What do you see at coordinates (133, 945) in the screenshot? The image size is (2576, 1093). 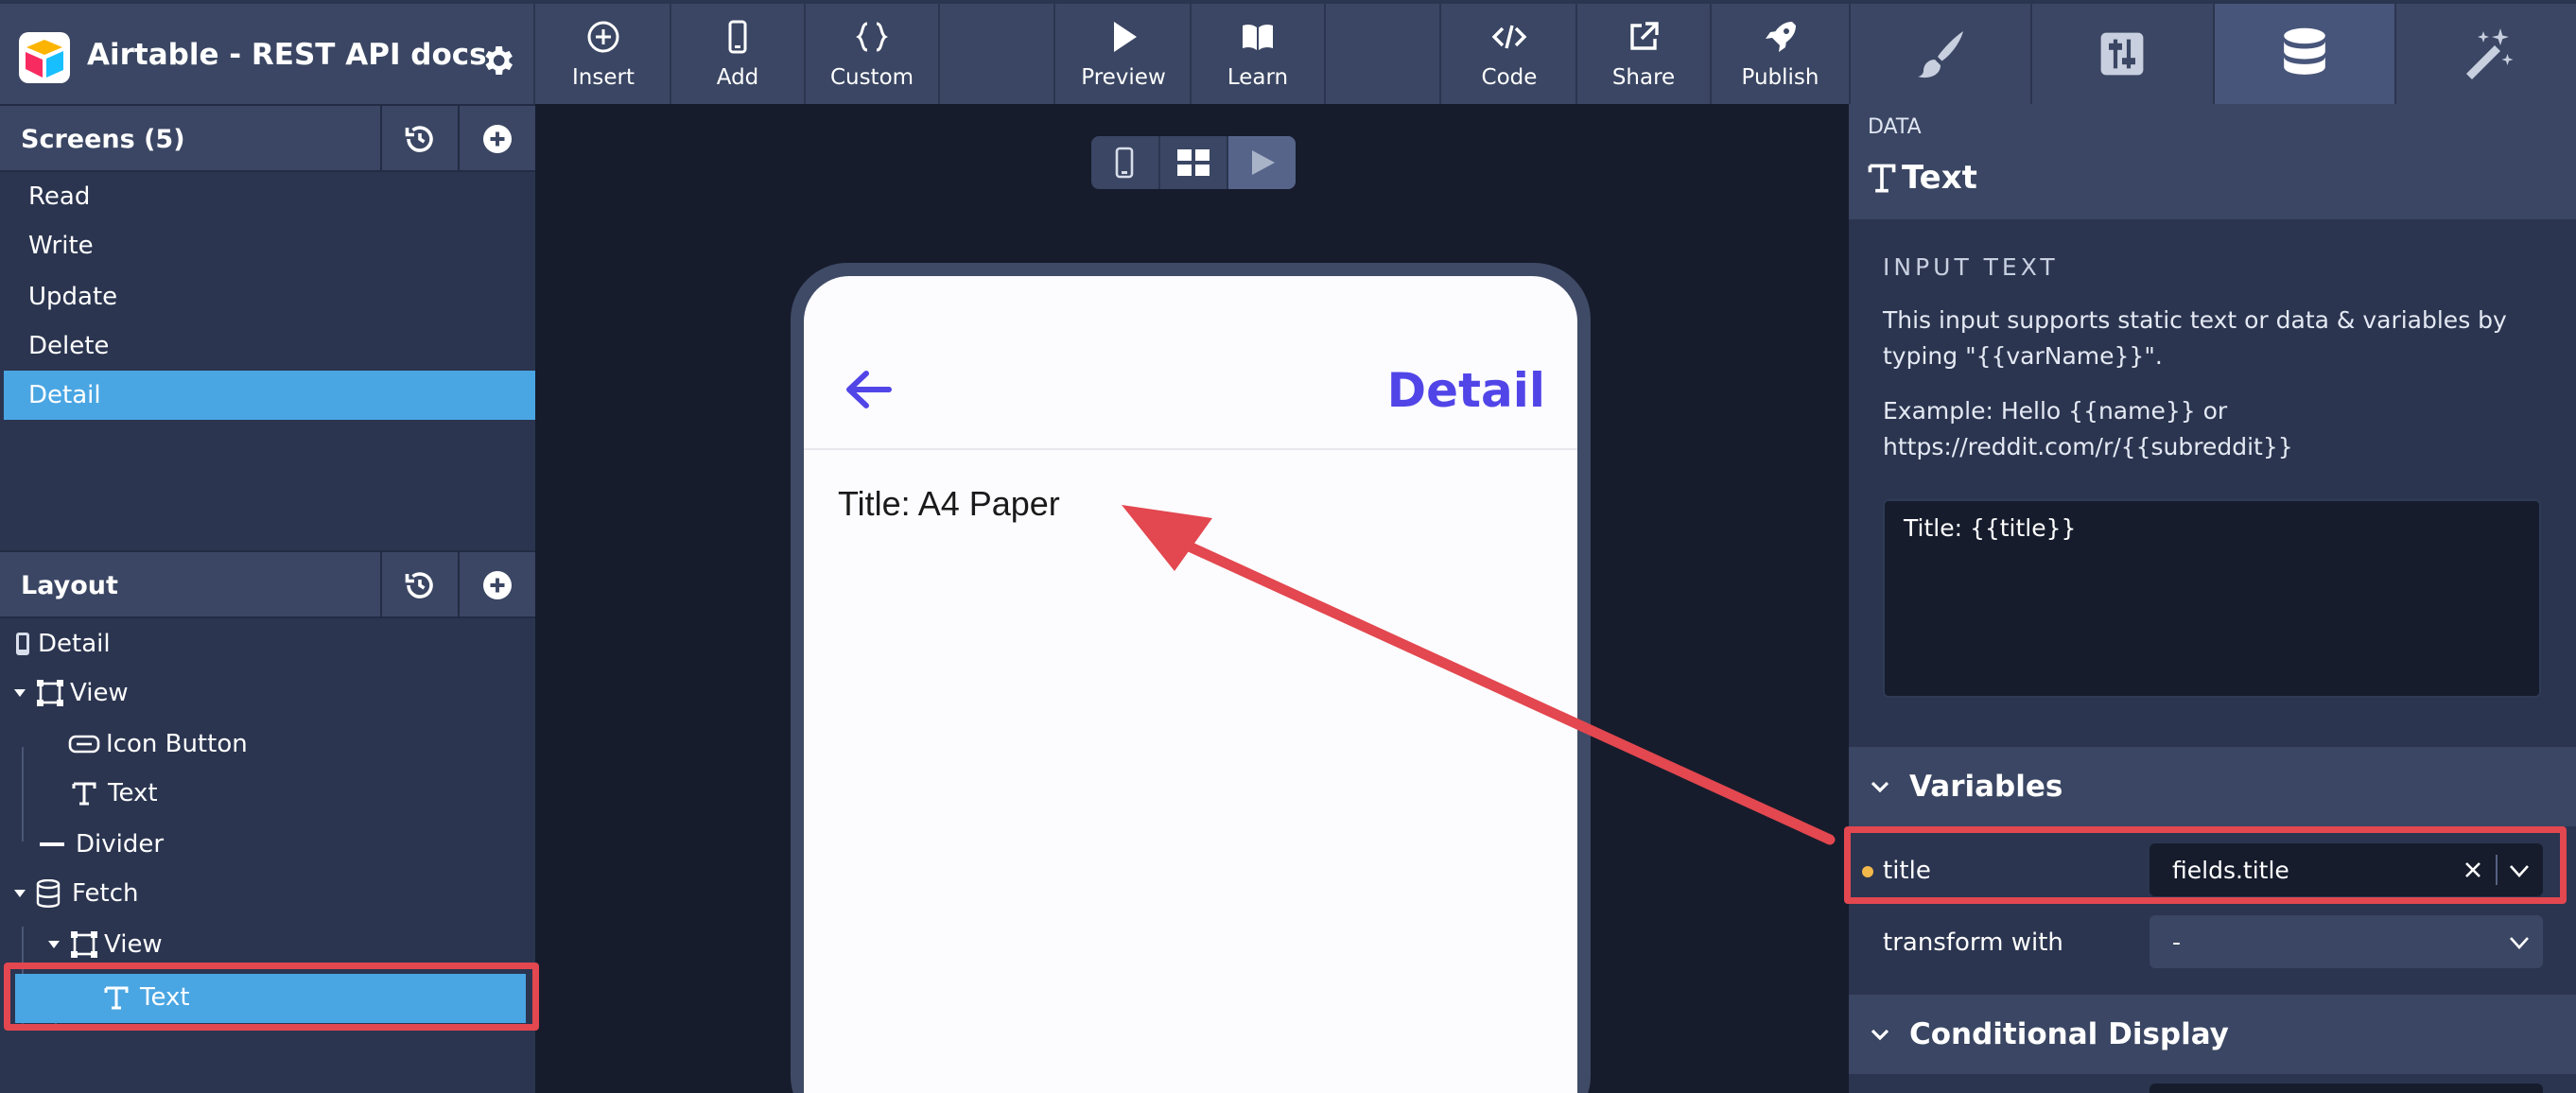 I see `layout-item-label: View` at bounding box center [133, 945].